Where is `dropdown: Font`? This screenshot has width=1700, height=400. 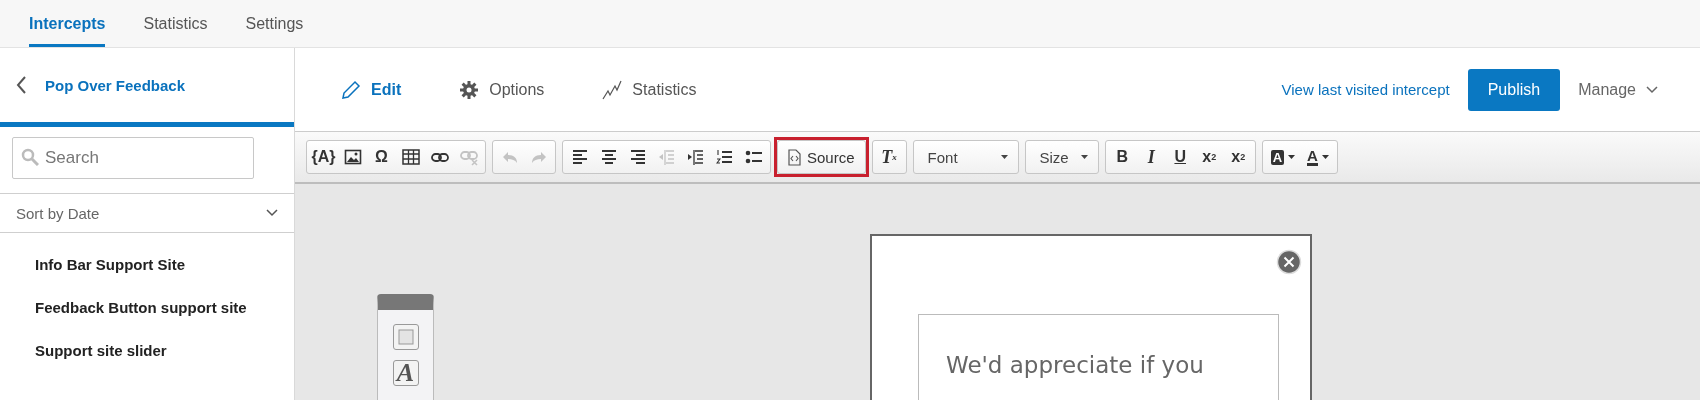
dropdown: Font is located at coordinates (965, 157).